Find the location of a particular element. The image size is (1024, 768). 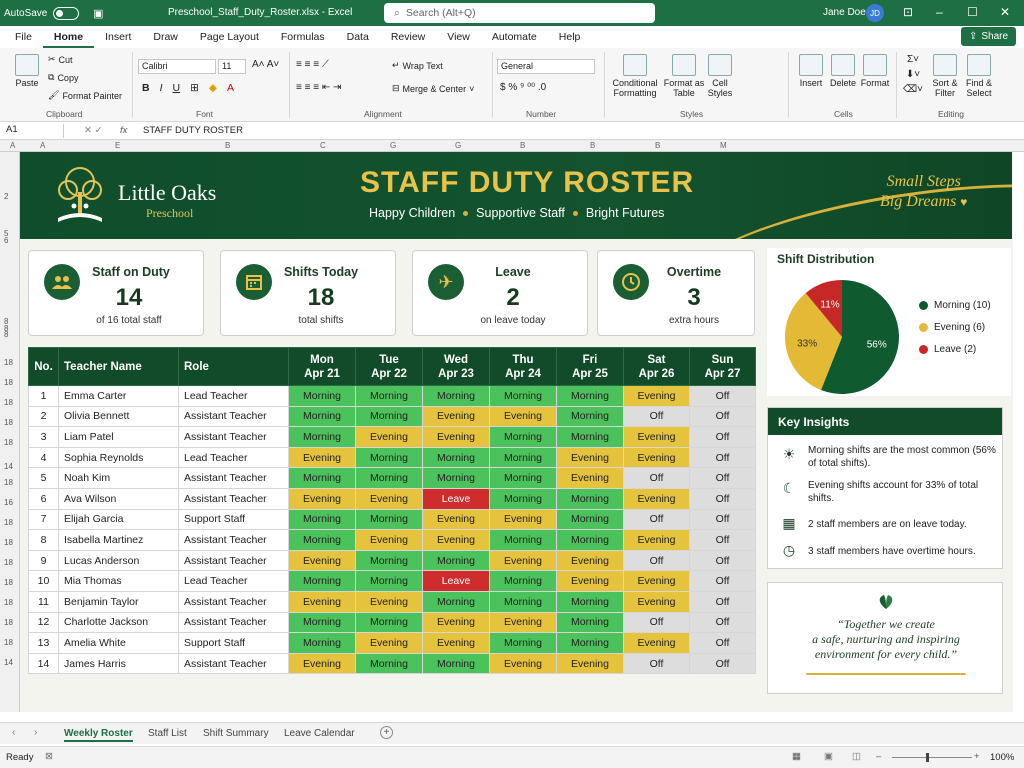

maximize-icon: ☐ is located at coordinates (972, 12).